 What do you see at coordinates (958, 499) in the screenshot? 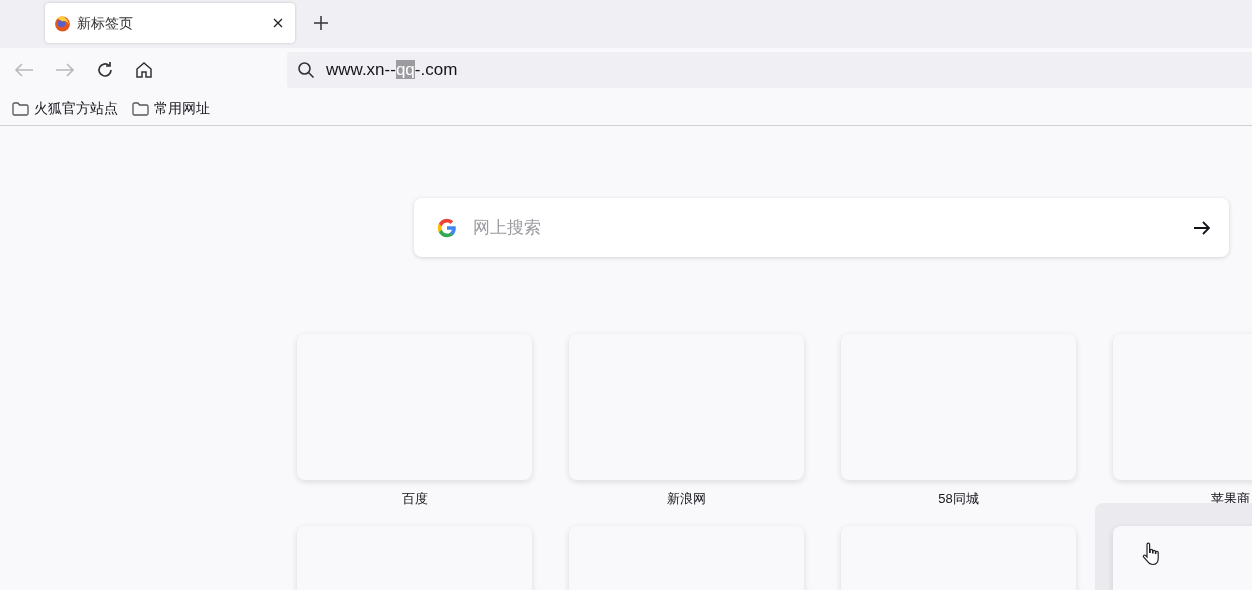
I see `top-site-label: 58同城` at bounding box center [958, 499].